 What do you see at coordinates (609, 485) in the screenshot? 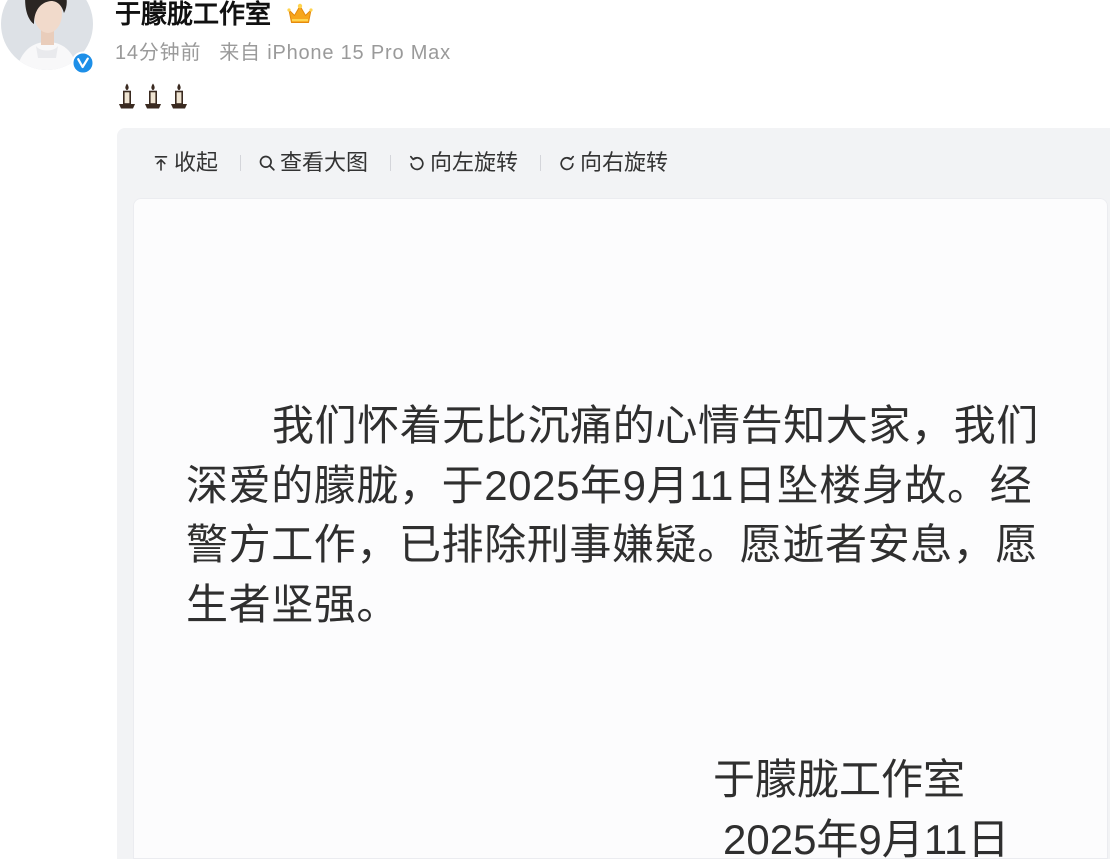
I see `announcement-line: 深爱的朦胧，于2025年9月11日坠楼身故。经` at bounding box center [609, 485].